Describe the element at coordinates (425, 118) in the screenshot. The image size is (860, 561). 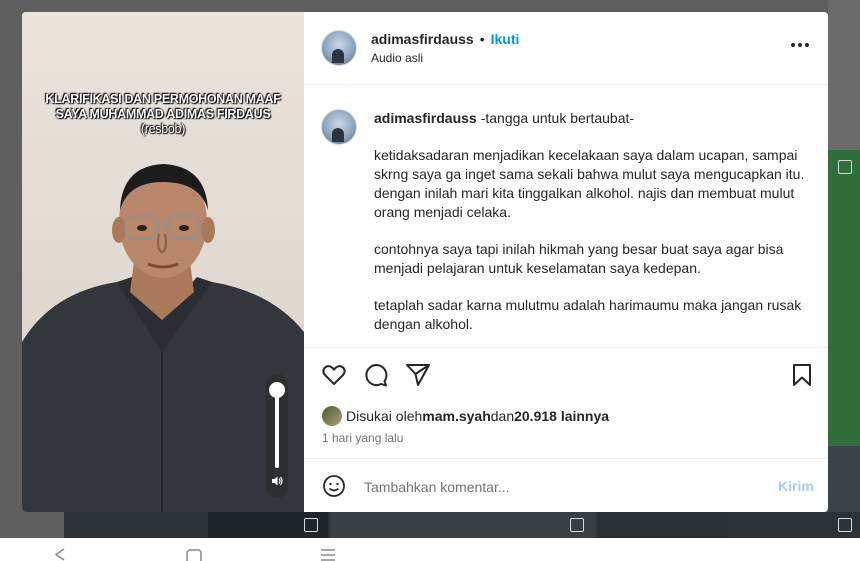
I see `caption-username: adimasfirdauss` at that location.